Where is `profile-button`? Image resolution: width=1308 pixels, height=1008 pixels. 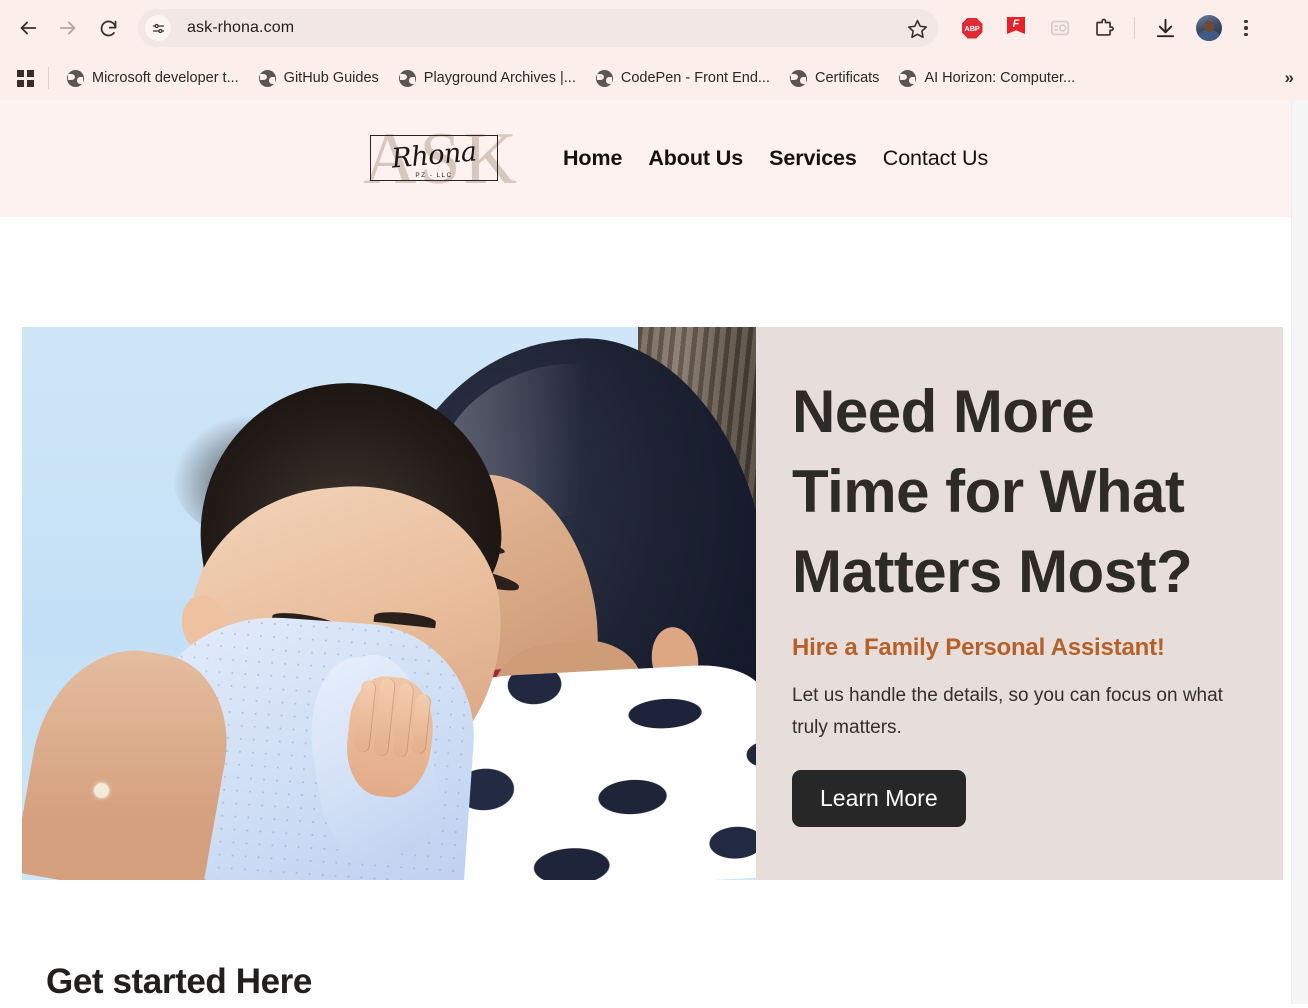
profile-button is located at coordinates (1209, 28).